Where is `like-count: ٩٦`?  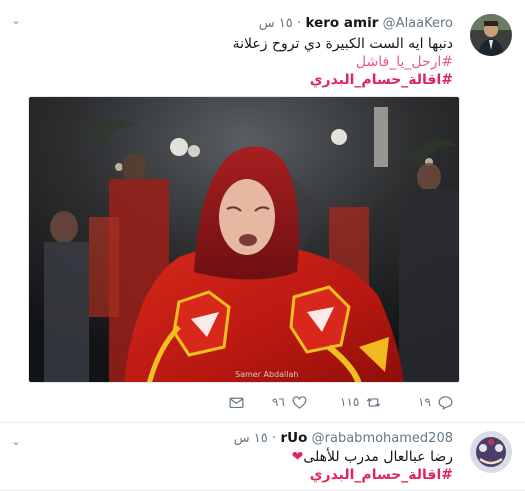
like-count: ٩٦ is located at coordinates (278, 402).